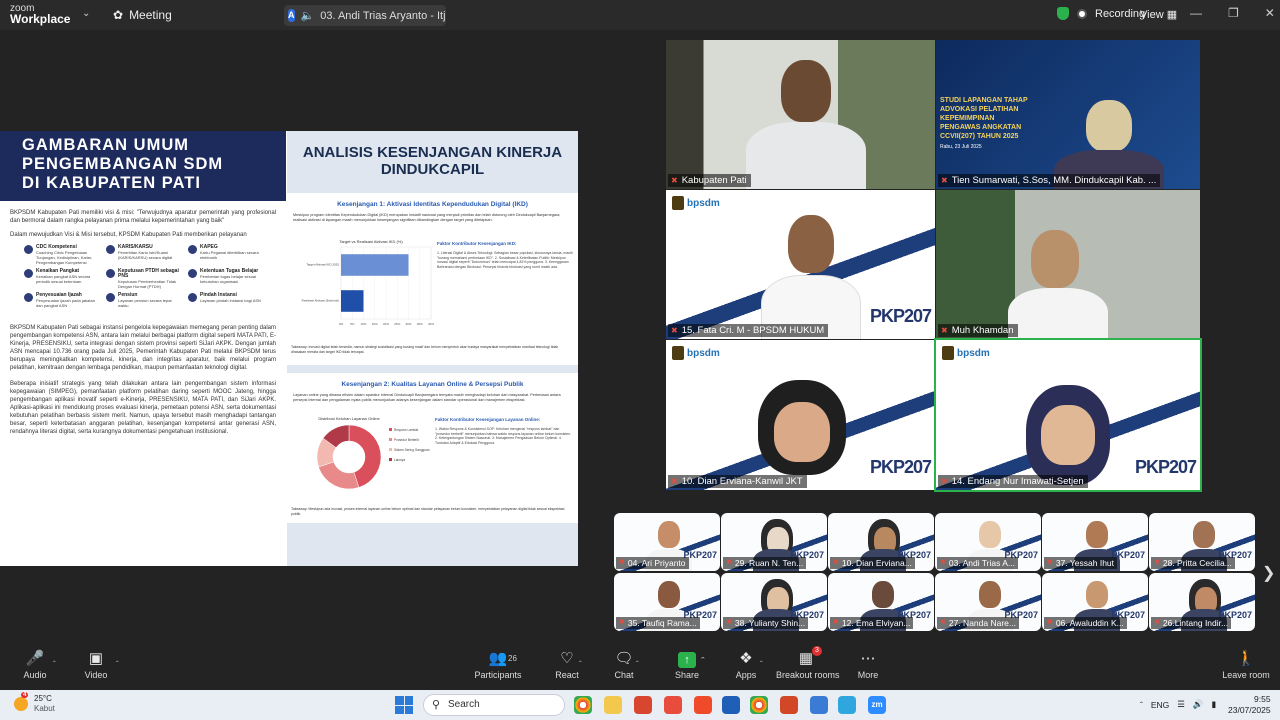  What do you see at coordinates (806, 91) in the screenshot?
I see `participant-face` at bounding box center [806, 91].